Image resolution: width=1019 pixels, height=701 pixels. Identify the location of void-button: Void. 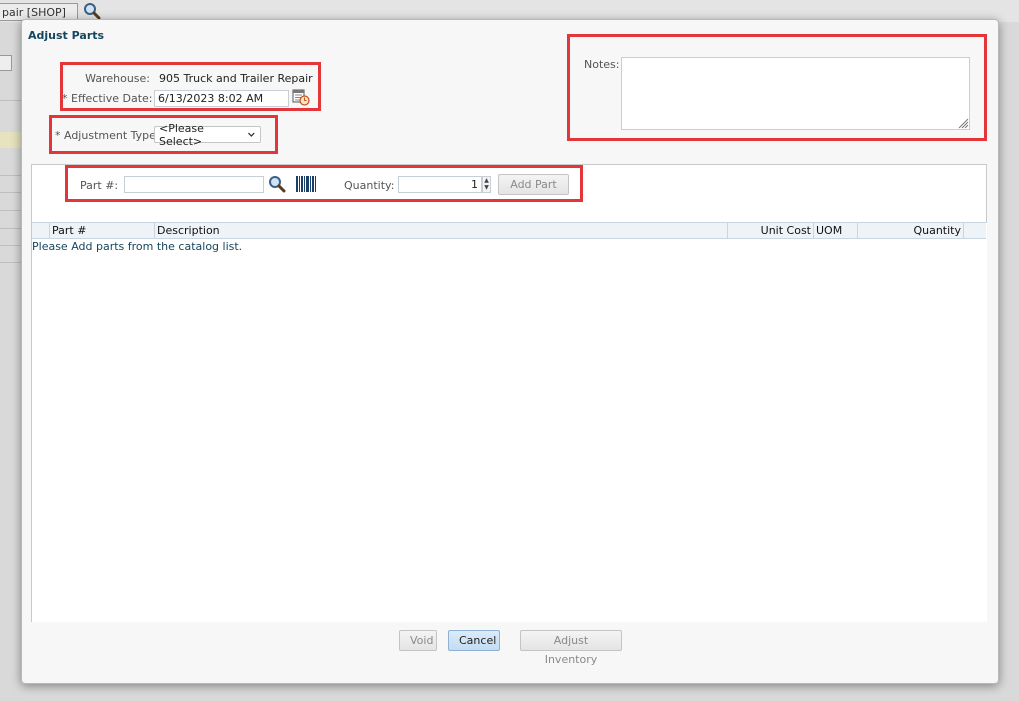
(418, 640).